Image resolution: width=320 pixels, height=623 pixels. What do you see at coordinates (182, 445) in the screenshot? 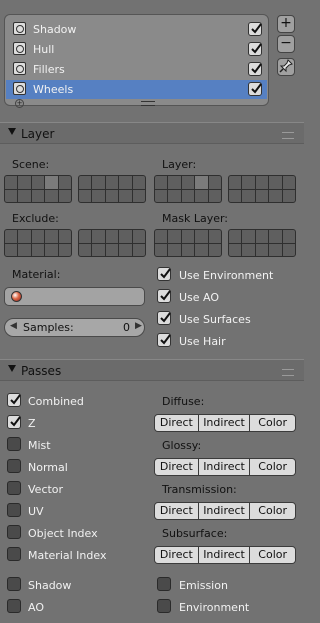
I see `glossy-label: Glossy:` at bounding box center [182, 445].